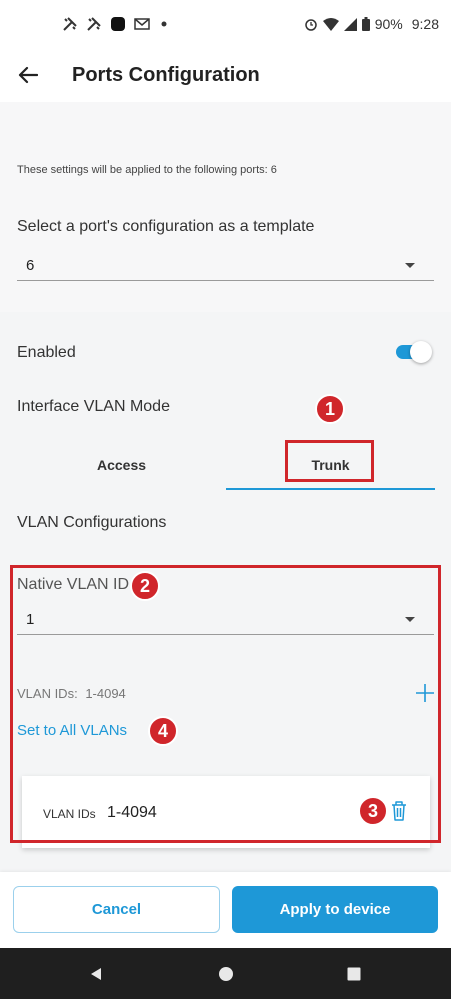 This screenshot has width=451, height=999. I want to click on mail-icon, so click(142, 24).